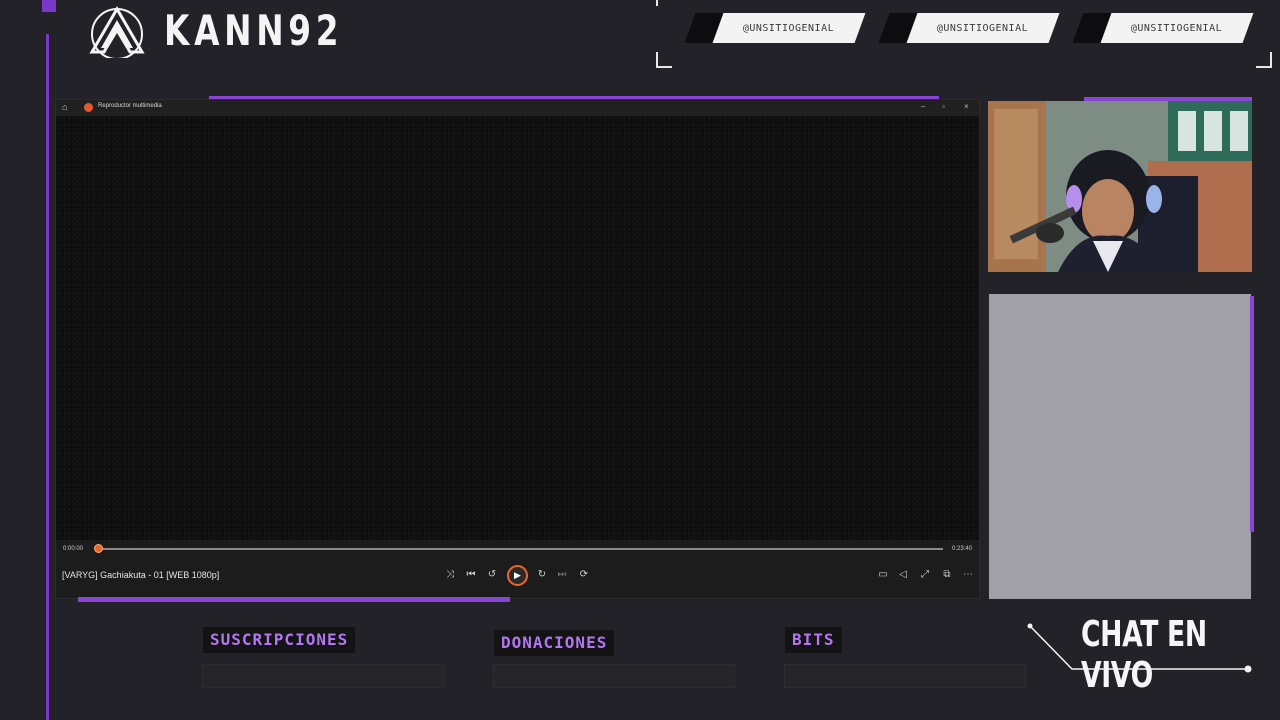 This screenshot has height=720, width=1280. What do you see at coordinates (517, 108) in the screenshot?
I see `titlebar: ⌂ Reproductor multimedia – ▫ ×` at bounding box center [517, 108].